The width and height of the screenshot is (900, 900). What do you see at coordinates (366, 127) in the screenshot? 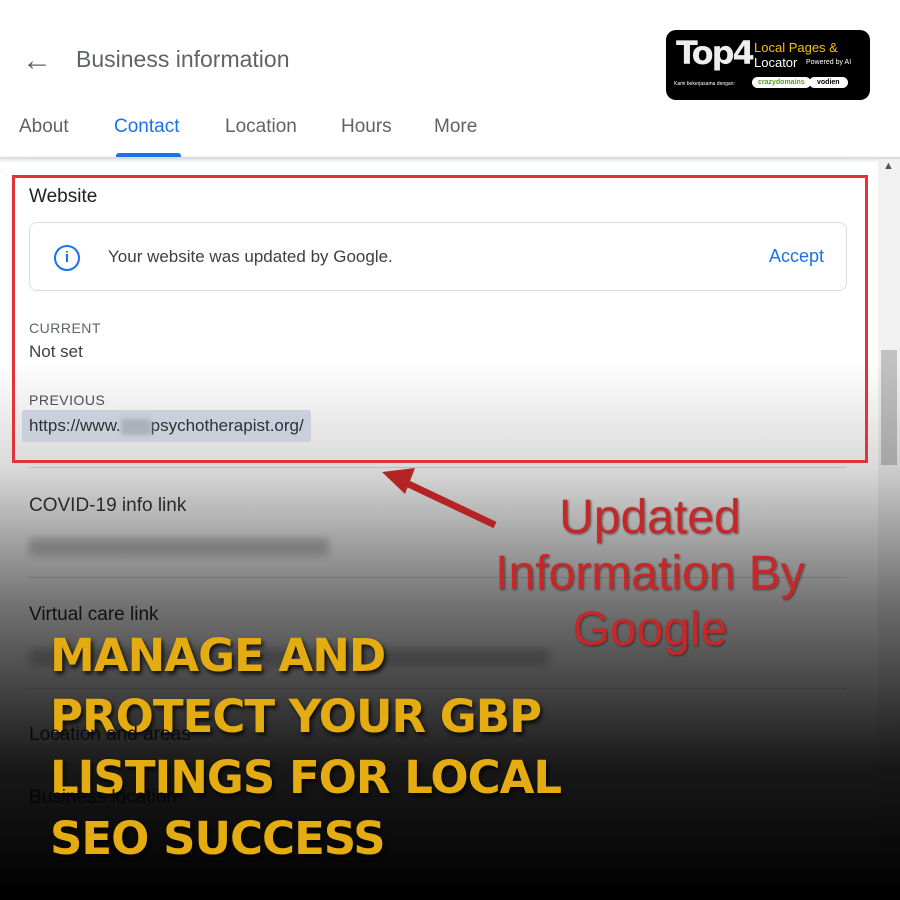
I see `tab-hours: Hours` at bounding box center [366, 127].